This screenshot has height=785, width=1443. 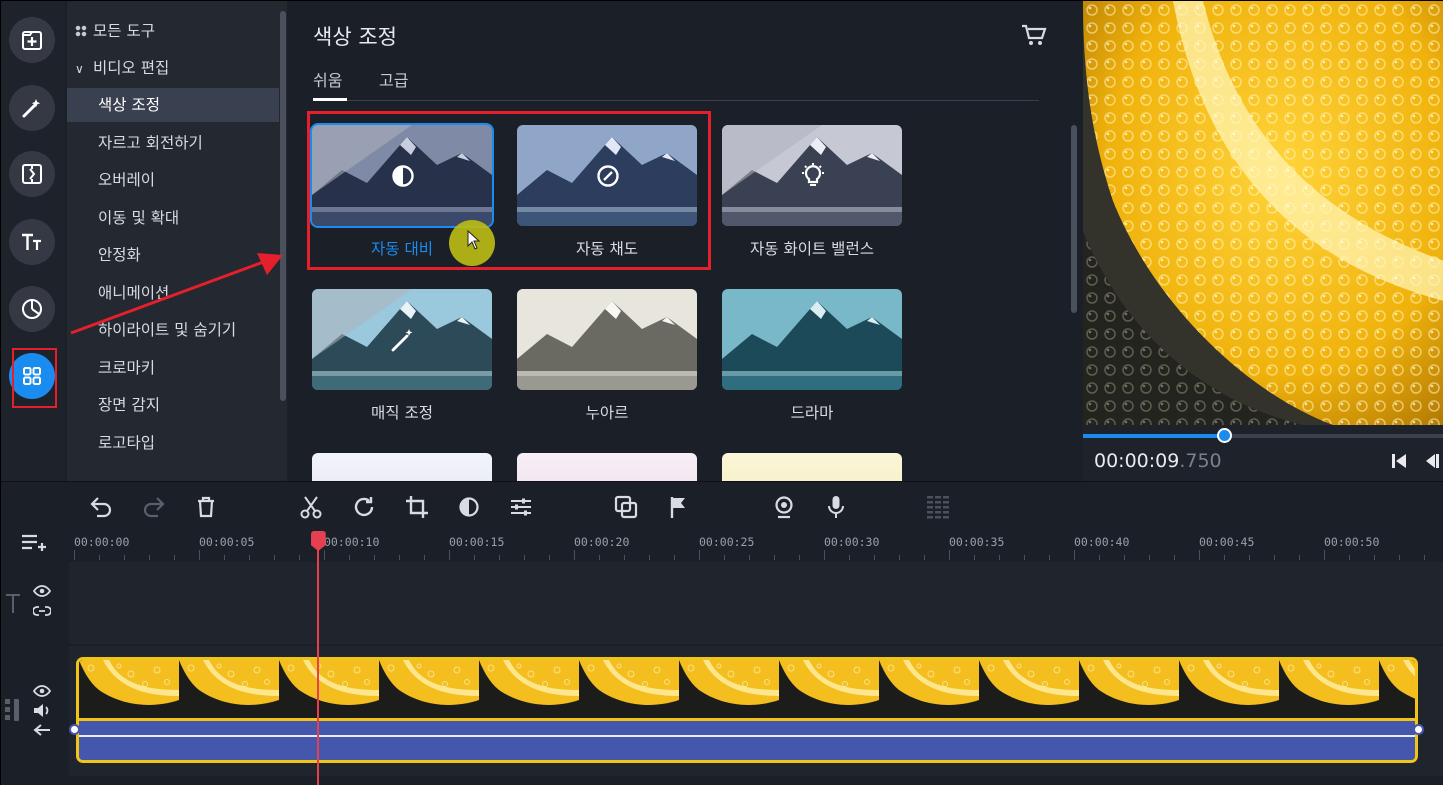 What do you see at coordinates (1399, 461) in the screenshot?
I see `skip-to-start-icon` at bounding box center [1399, 461].